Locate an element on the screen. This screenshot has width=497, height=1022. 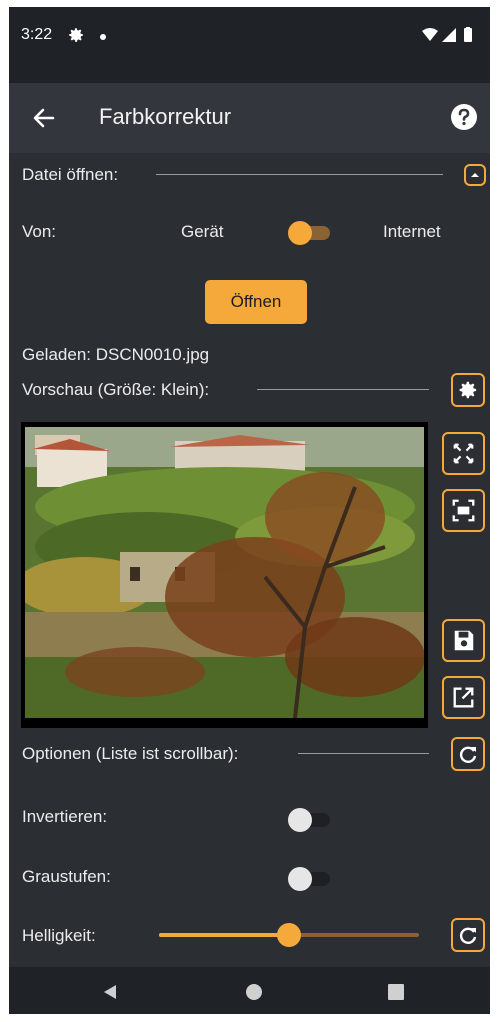
options-reset-button is located at coordinates (468, 754).